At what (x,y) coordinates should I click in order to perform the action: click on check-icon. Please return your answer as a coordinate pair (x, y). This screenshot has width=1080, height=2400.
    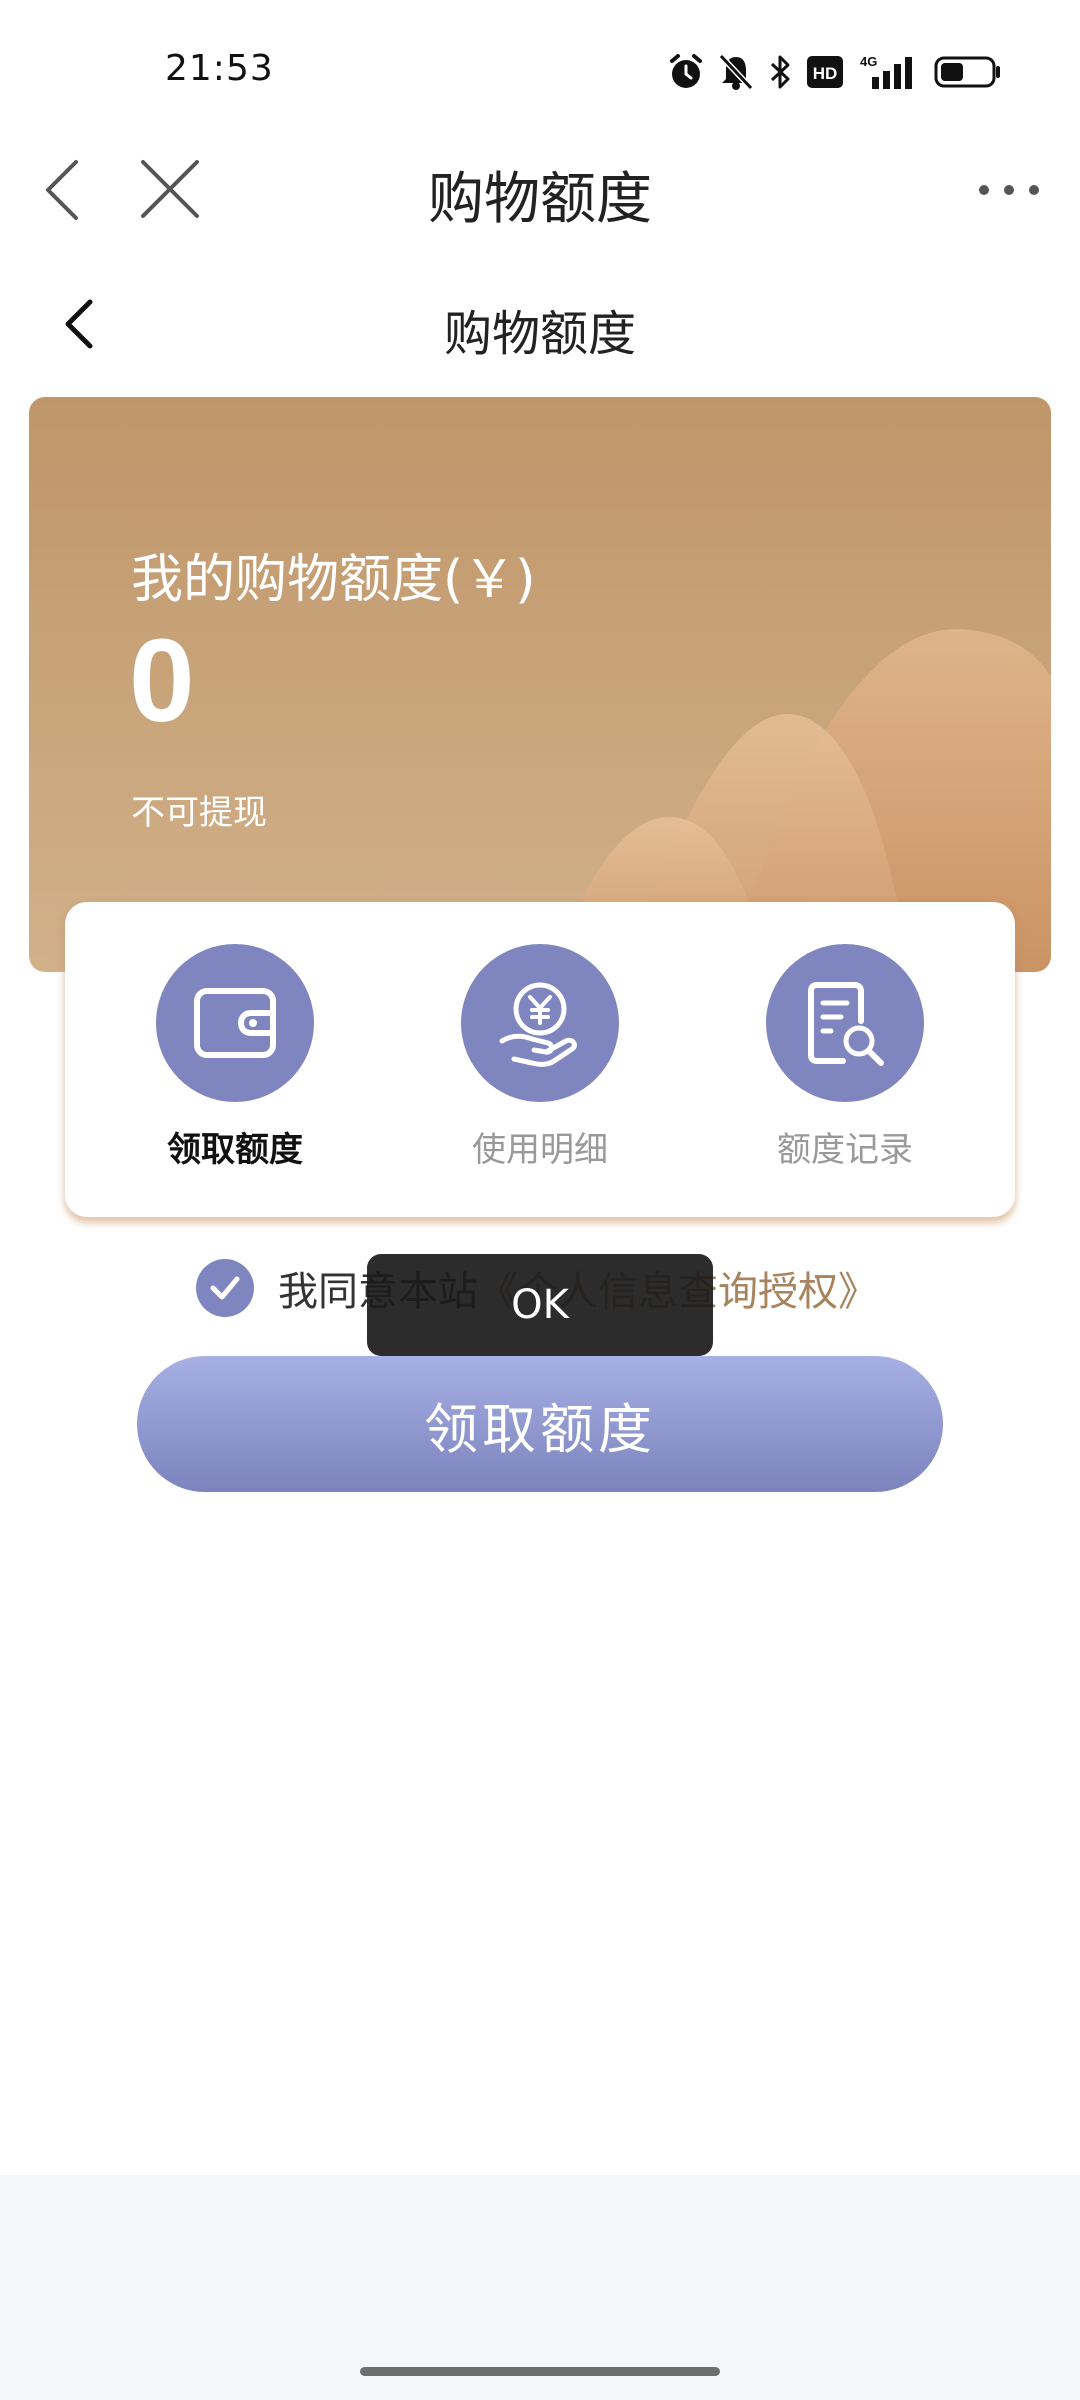
    Looking at the image, I should click on (225, 1288).